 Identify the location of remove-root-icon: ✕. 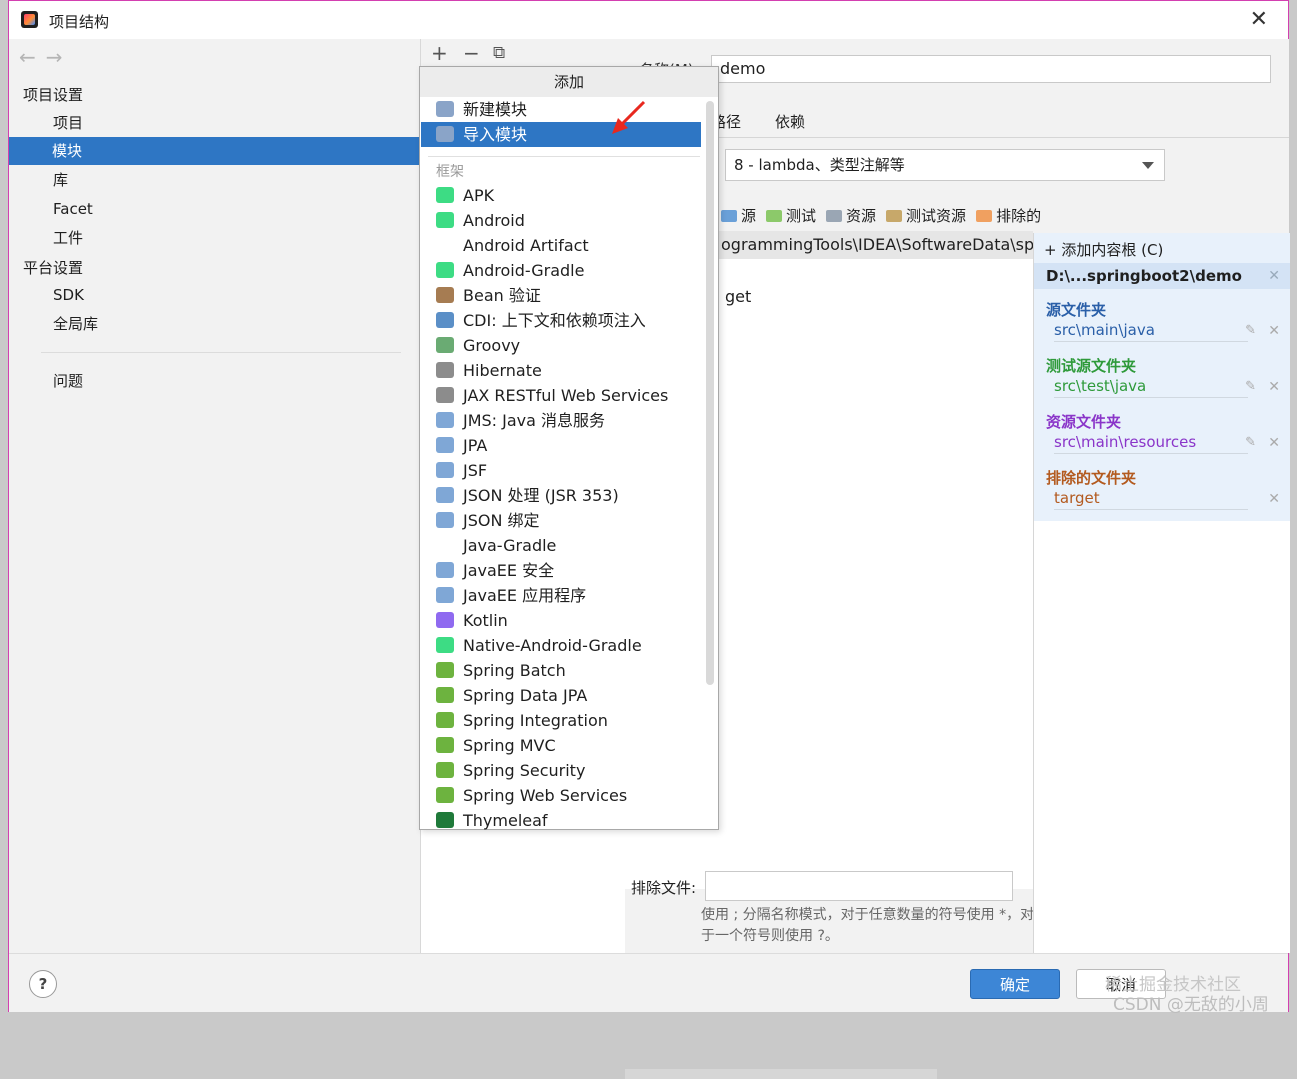
(1274, 276).